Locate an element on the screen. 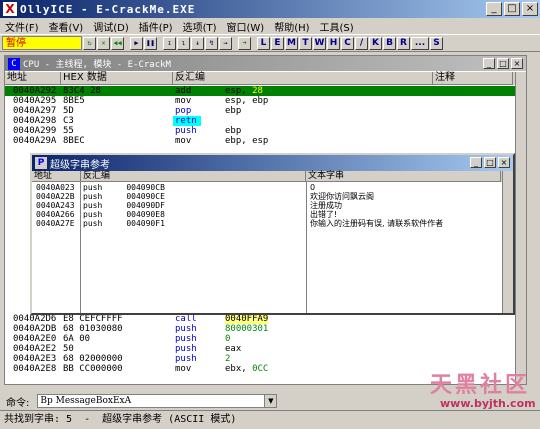 This screenshot has width=540, height=429. menu-view: 查看(V) is located at coordinates (66, 26).